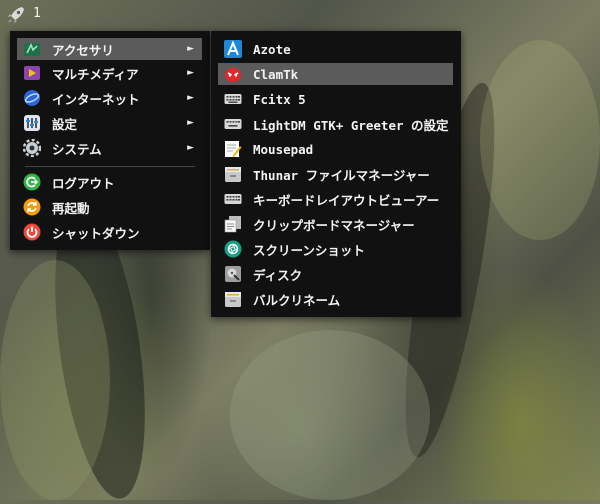  What do you see at coordinates (276, 74) in the screenshot?
I see `submenu-item-label: ClamTk` at bounding box center [276, 74].